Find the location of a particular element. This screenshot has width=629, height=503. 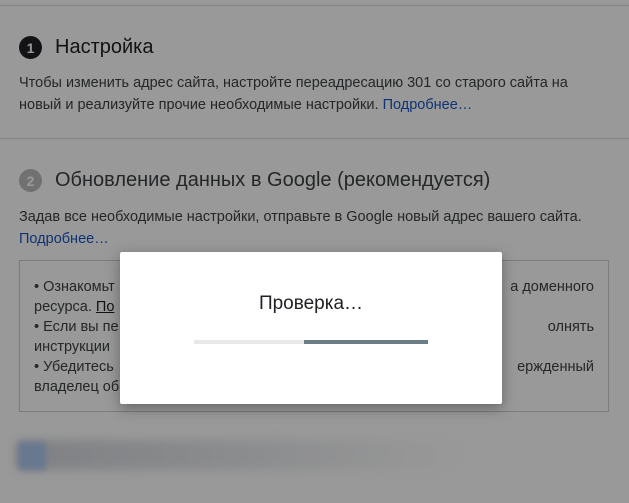

progress-bar-fill is located at coordinates (365, 342).